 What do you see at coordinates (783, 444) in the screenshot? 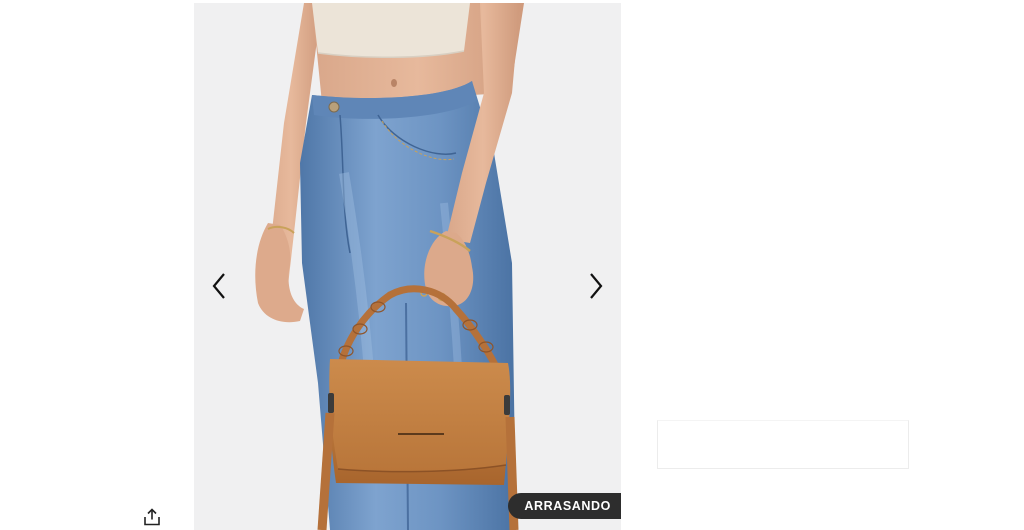
I see `product-info-placeholder` at bounding box center [783, 444].